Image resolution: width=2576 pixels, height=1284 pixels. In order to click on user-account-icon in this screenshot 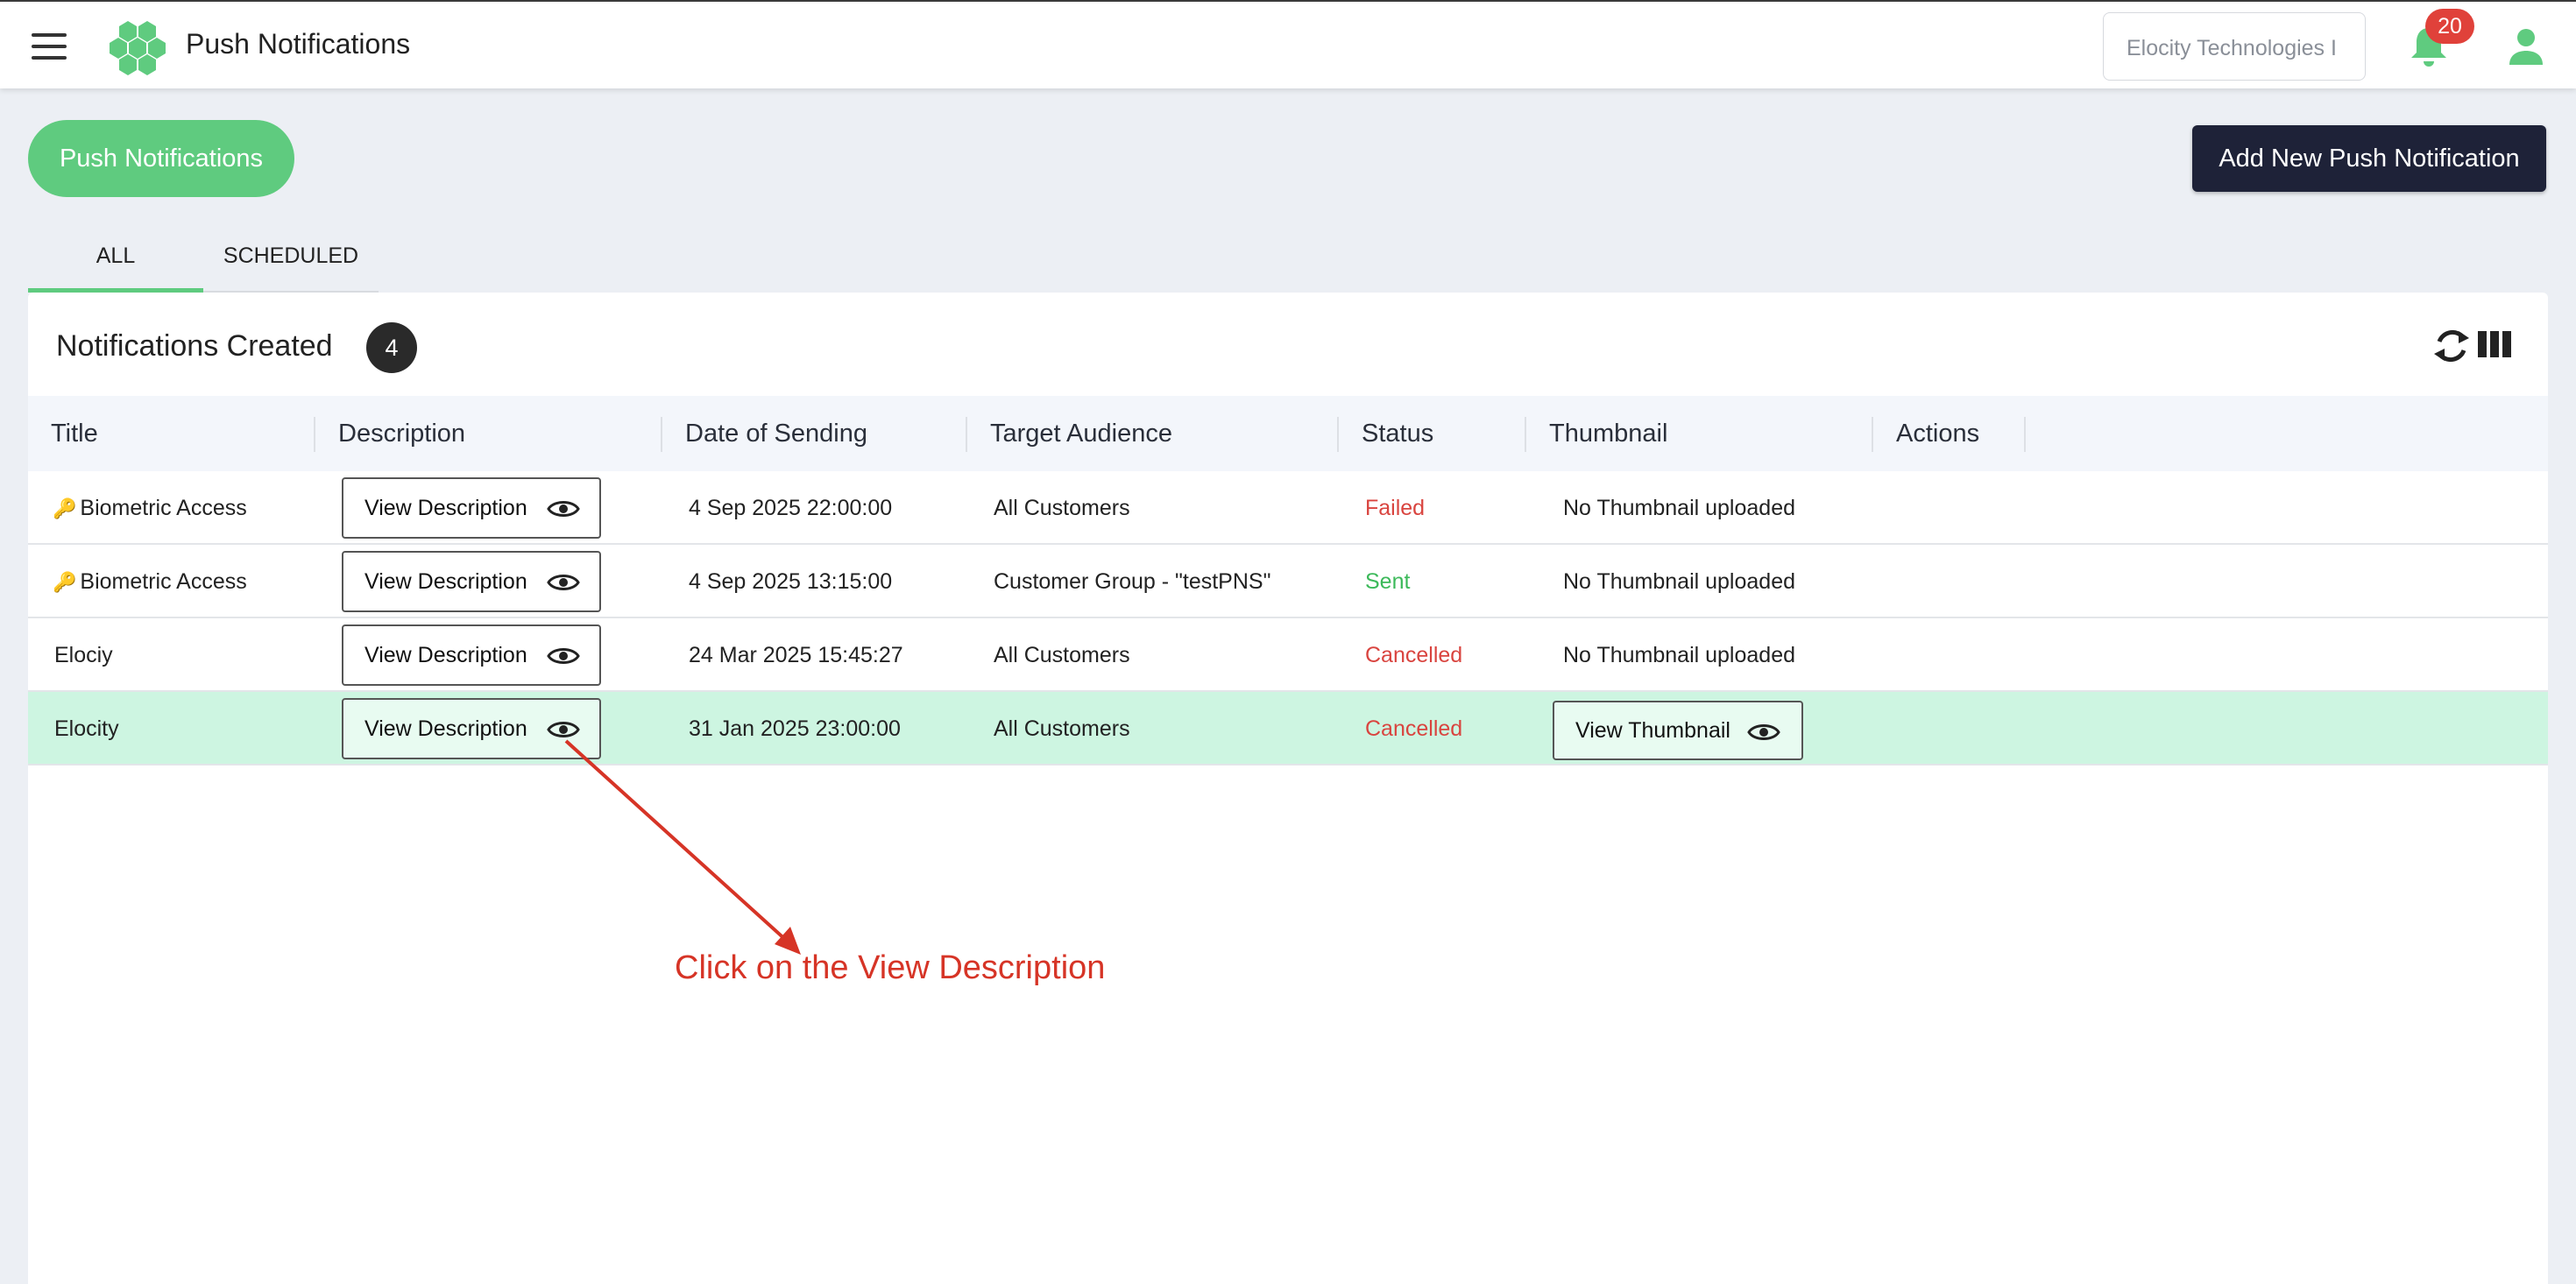, I will do `click(2526, 47)`.